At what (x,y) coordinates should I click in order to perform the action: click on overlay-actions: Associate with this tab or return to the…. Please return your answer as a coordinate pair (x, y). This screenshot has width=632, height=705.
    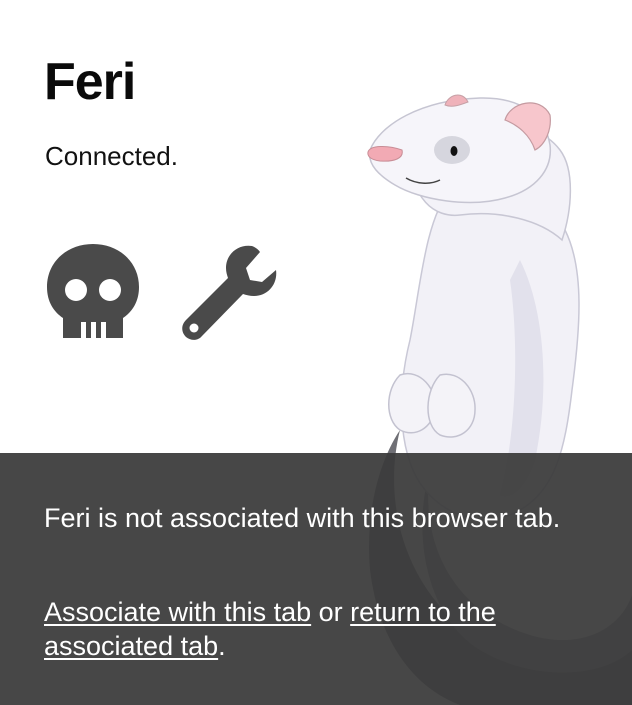
    Looking at the image, I should click on (314, 629).